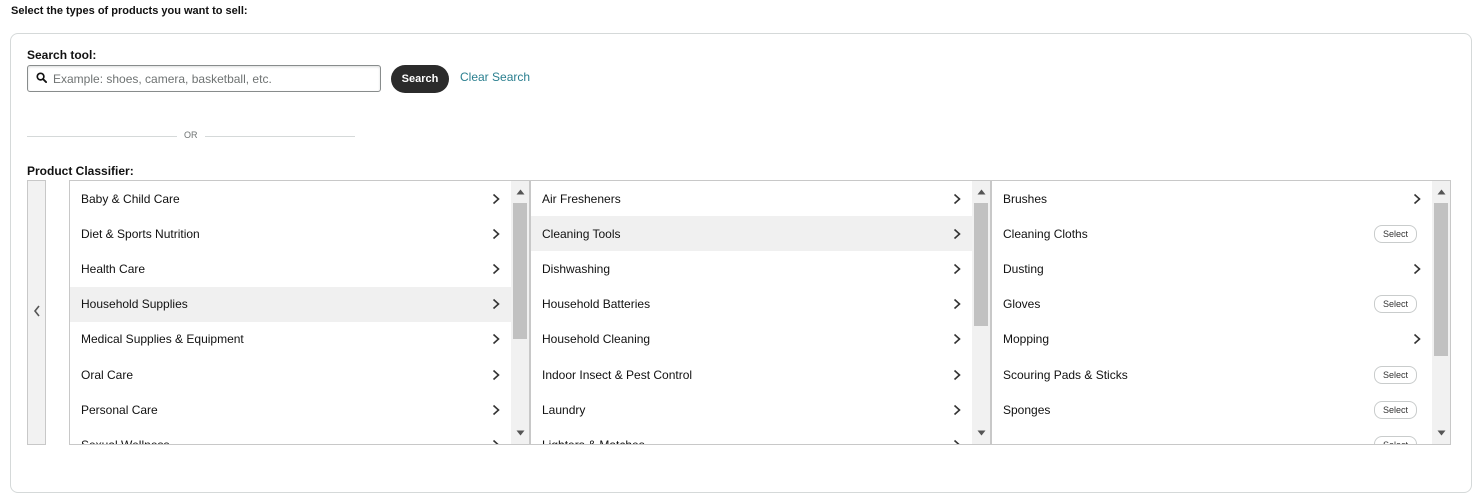 This screenshot has width=1480, height=504. I want to click on search-icon, so click(41, 79).